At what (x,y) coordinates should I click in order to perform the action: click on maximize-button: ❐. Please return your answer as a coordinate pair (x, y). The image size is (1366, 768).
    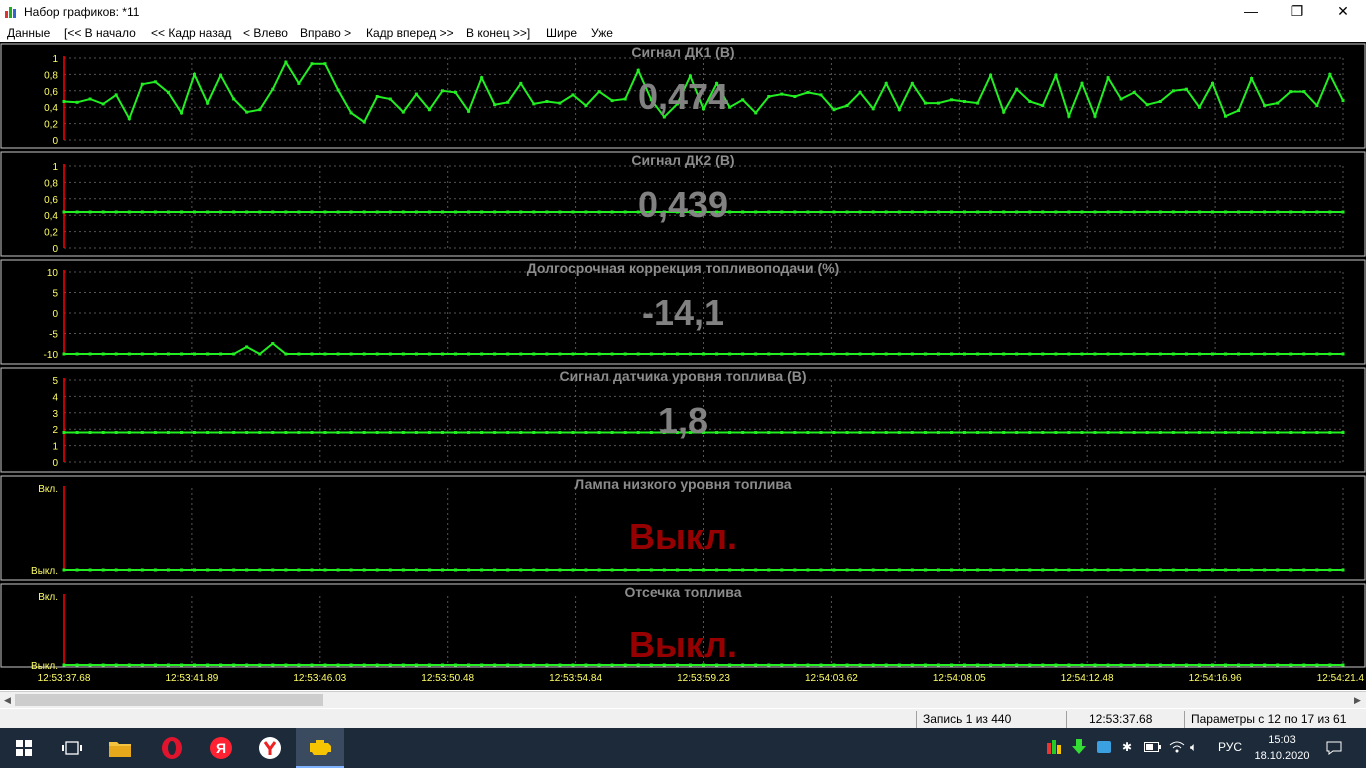
    Looking at the image, I should click on (1297, 12).